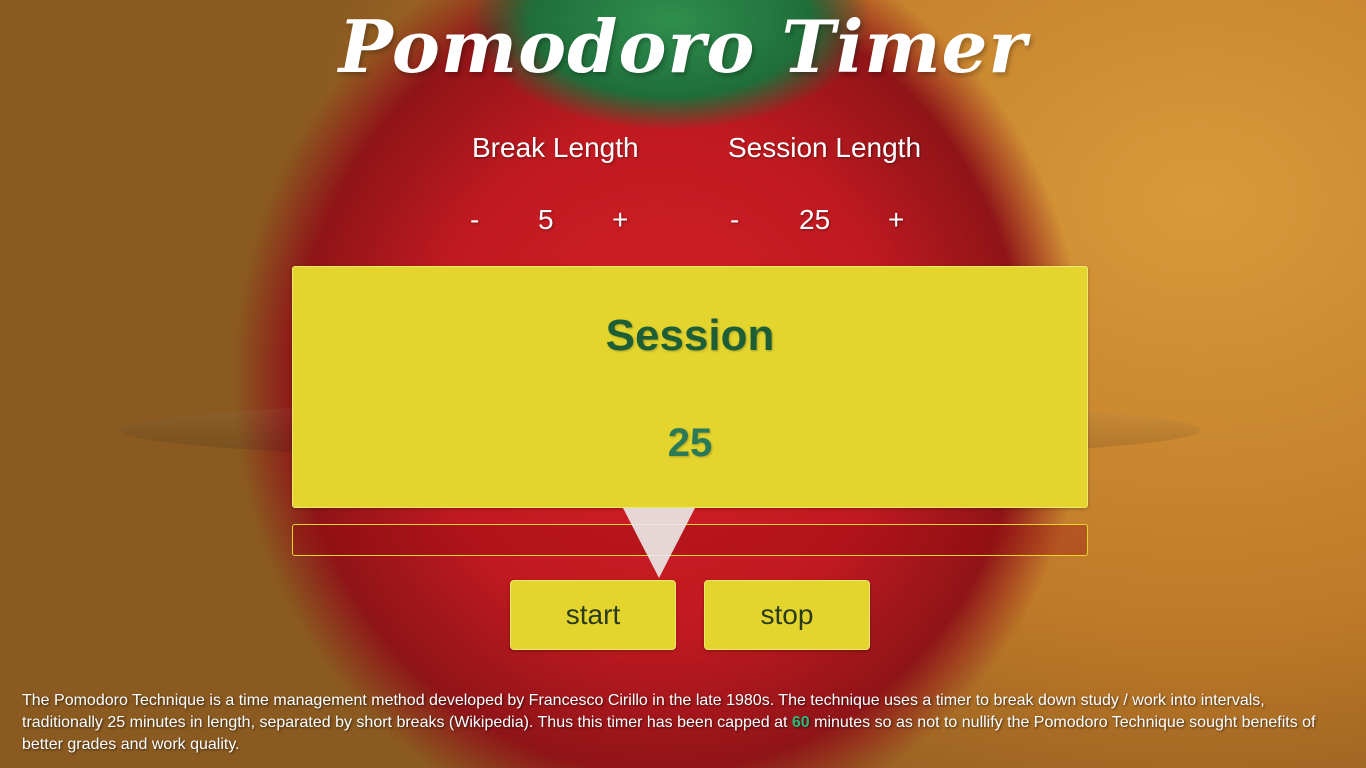 The height and width of the screenshot is (768, 1366). Describe the element at coordinates (690, 335) in the screenshot. I see `timer-mode-label: Session` at that location.